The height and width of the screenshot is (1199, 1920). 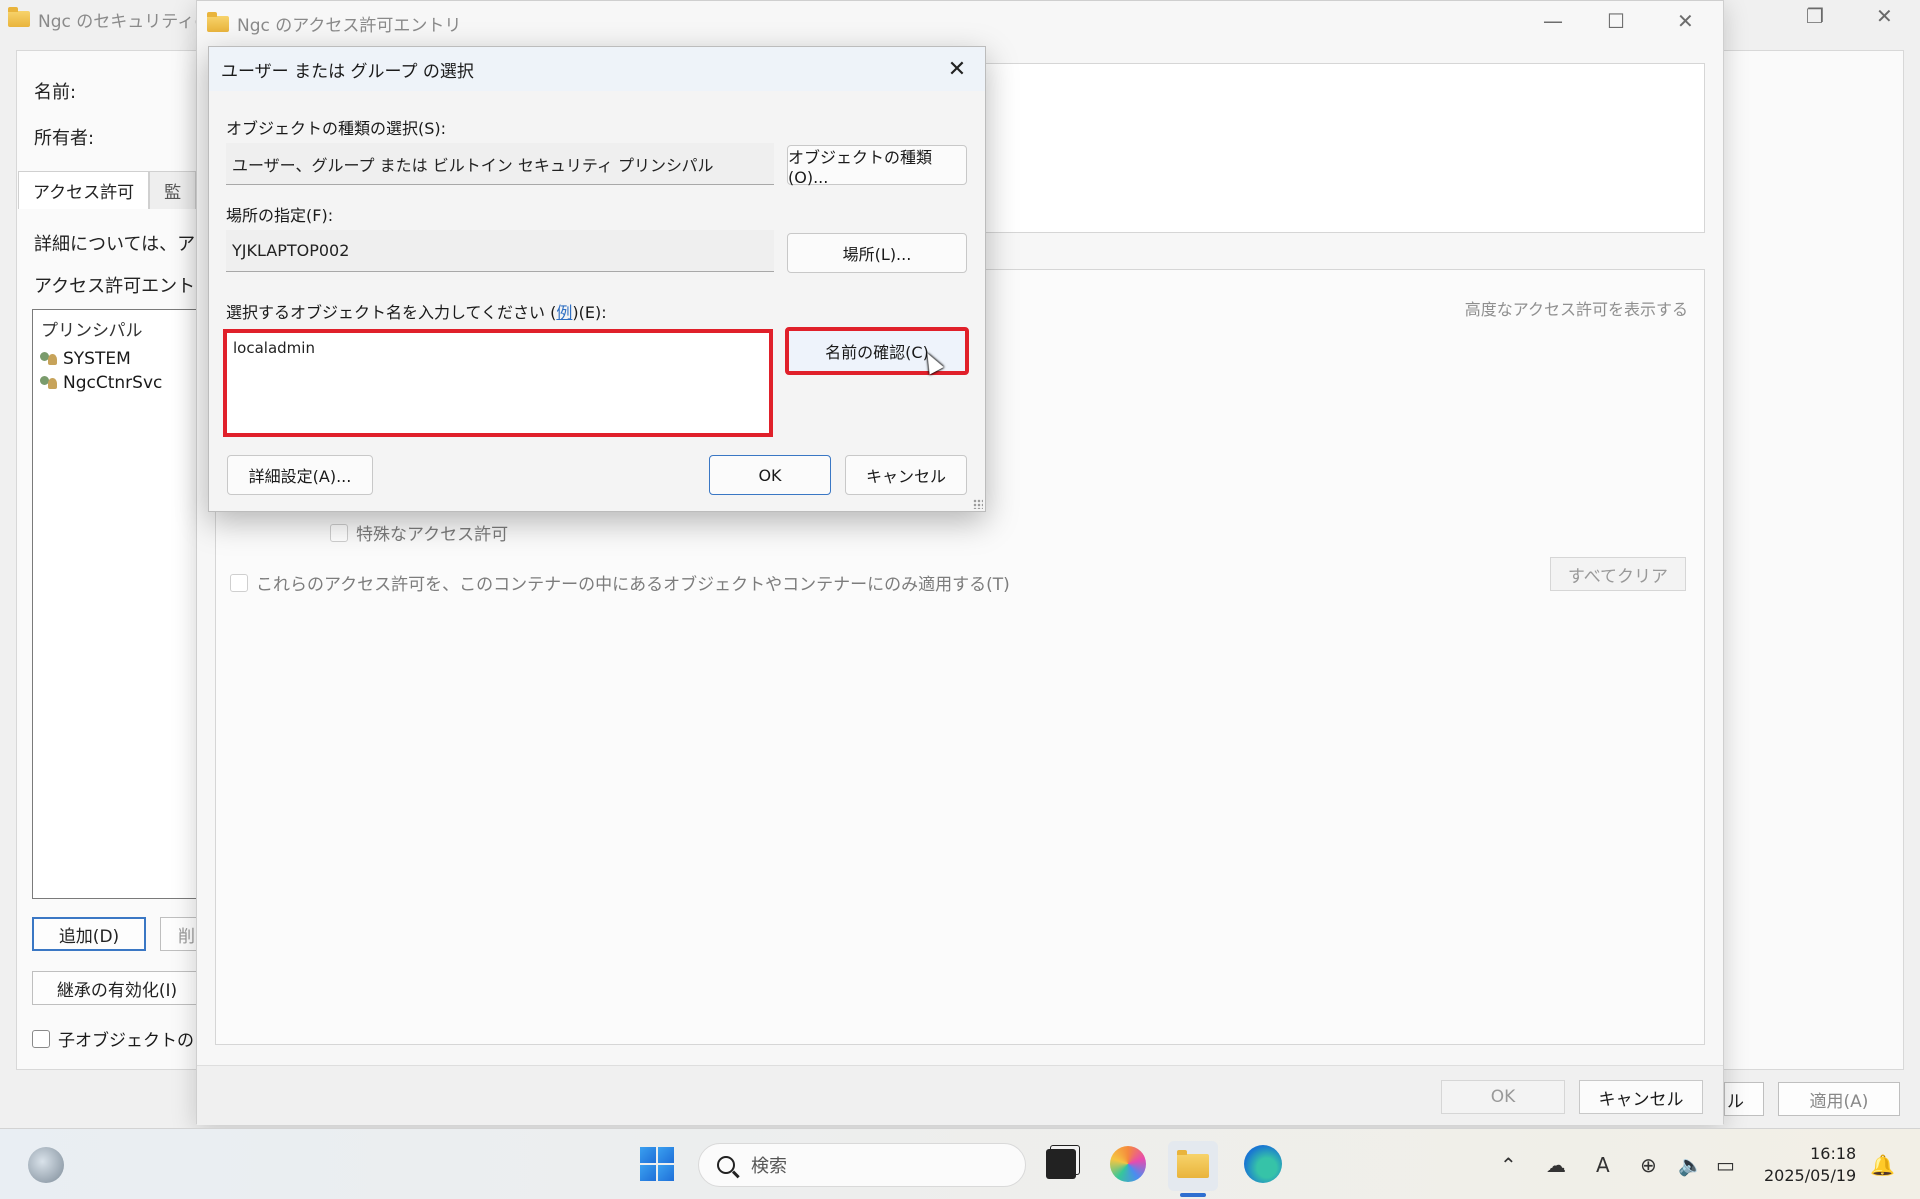 I want to click on add-button: 追加(D), so click(x=89, y=934).